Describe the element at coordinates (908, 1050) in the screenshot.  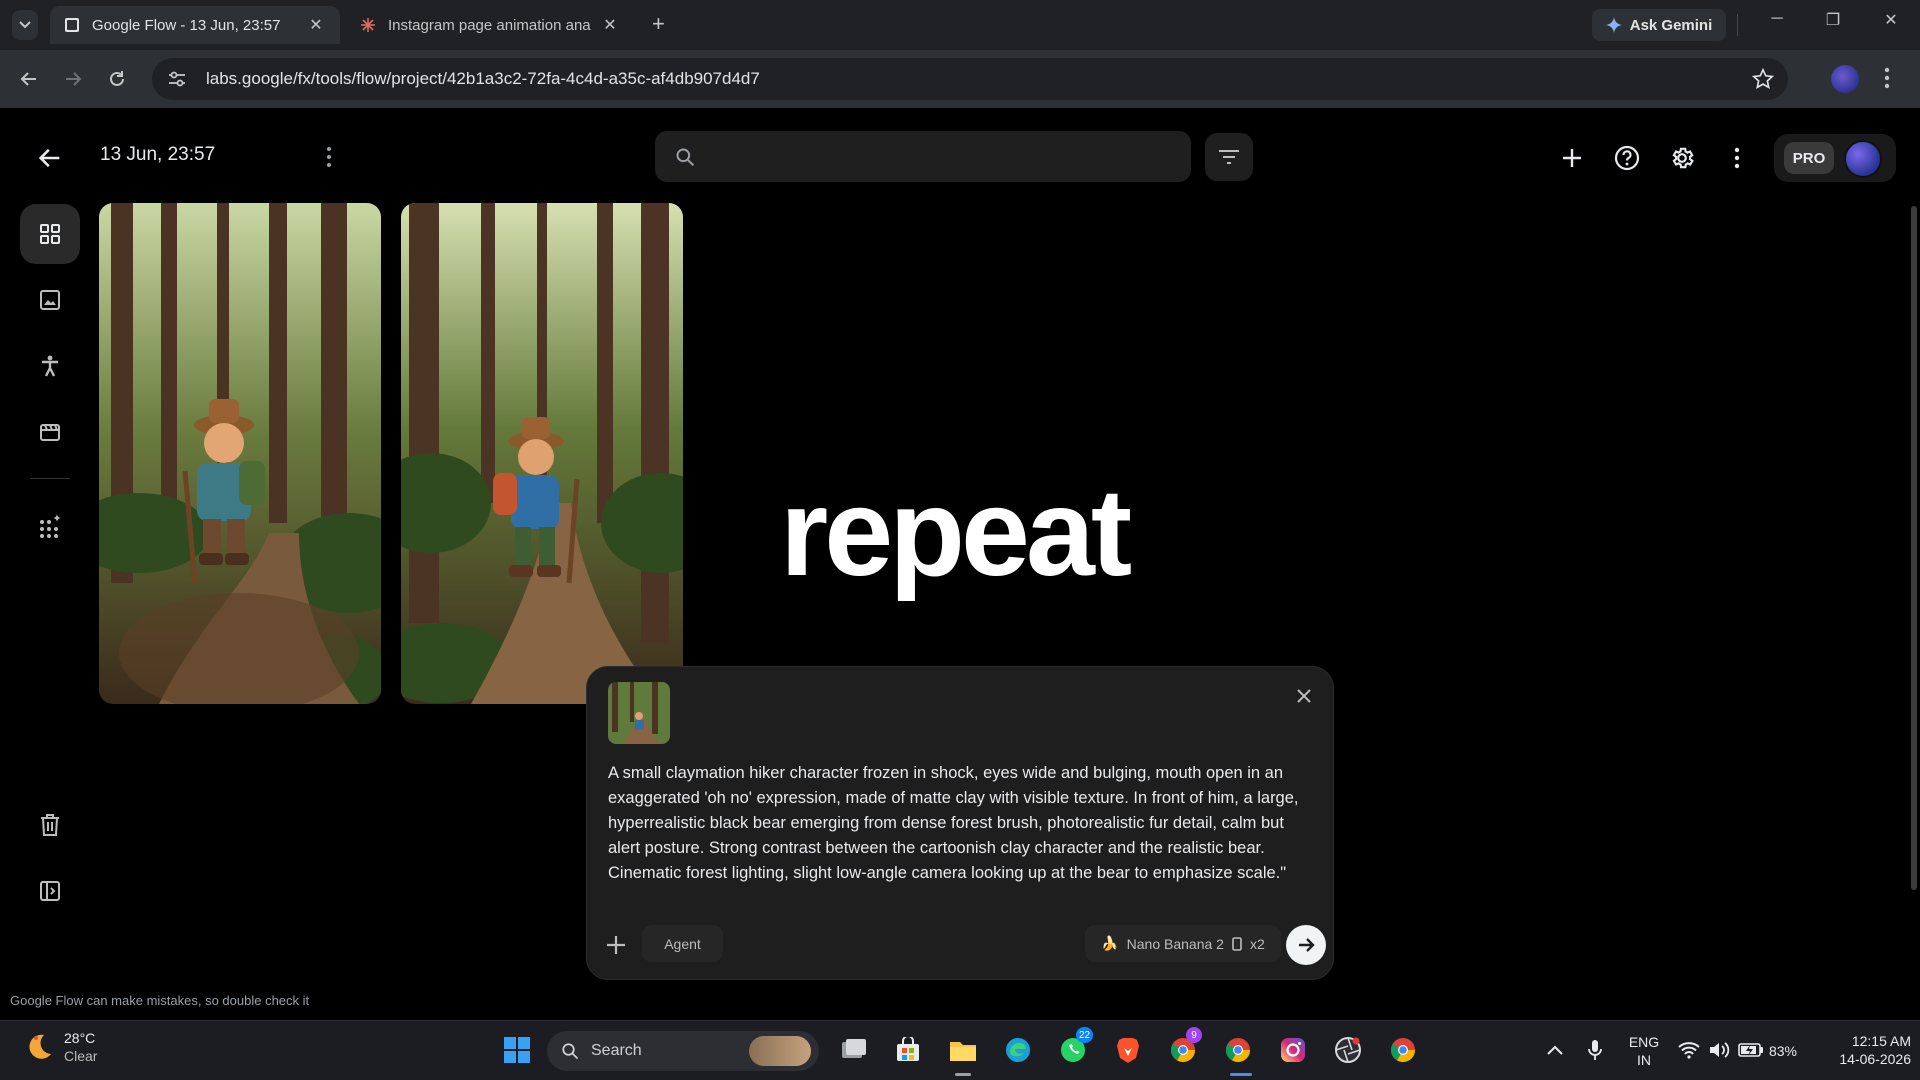
I see `microsoft-store-button` at that location.